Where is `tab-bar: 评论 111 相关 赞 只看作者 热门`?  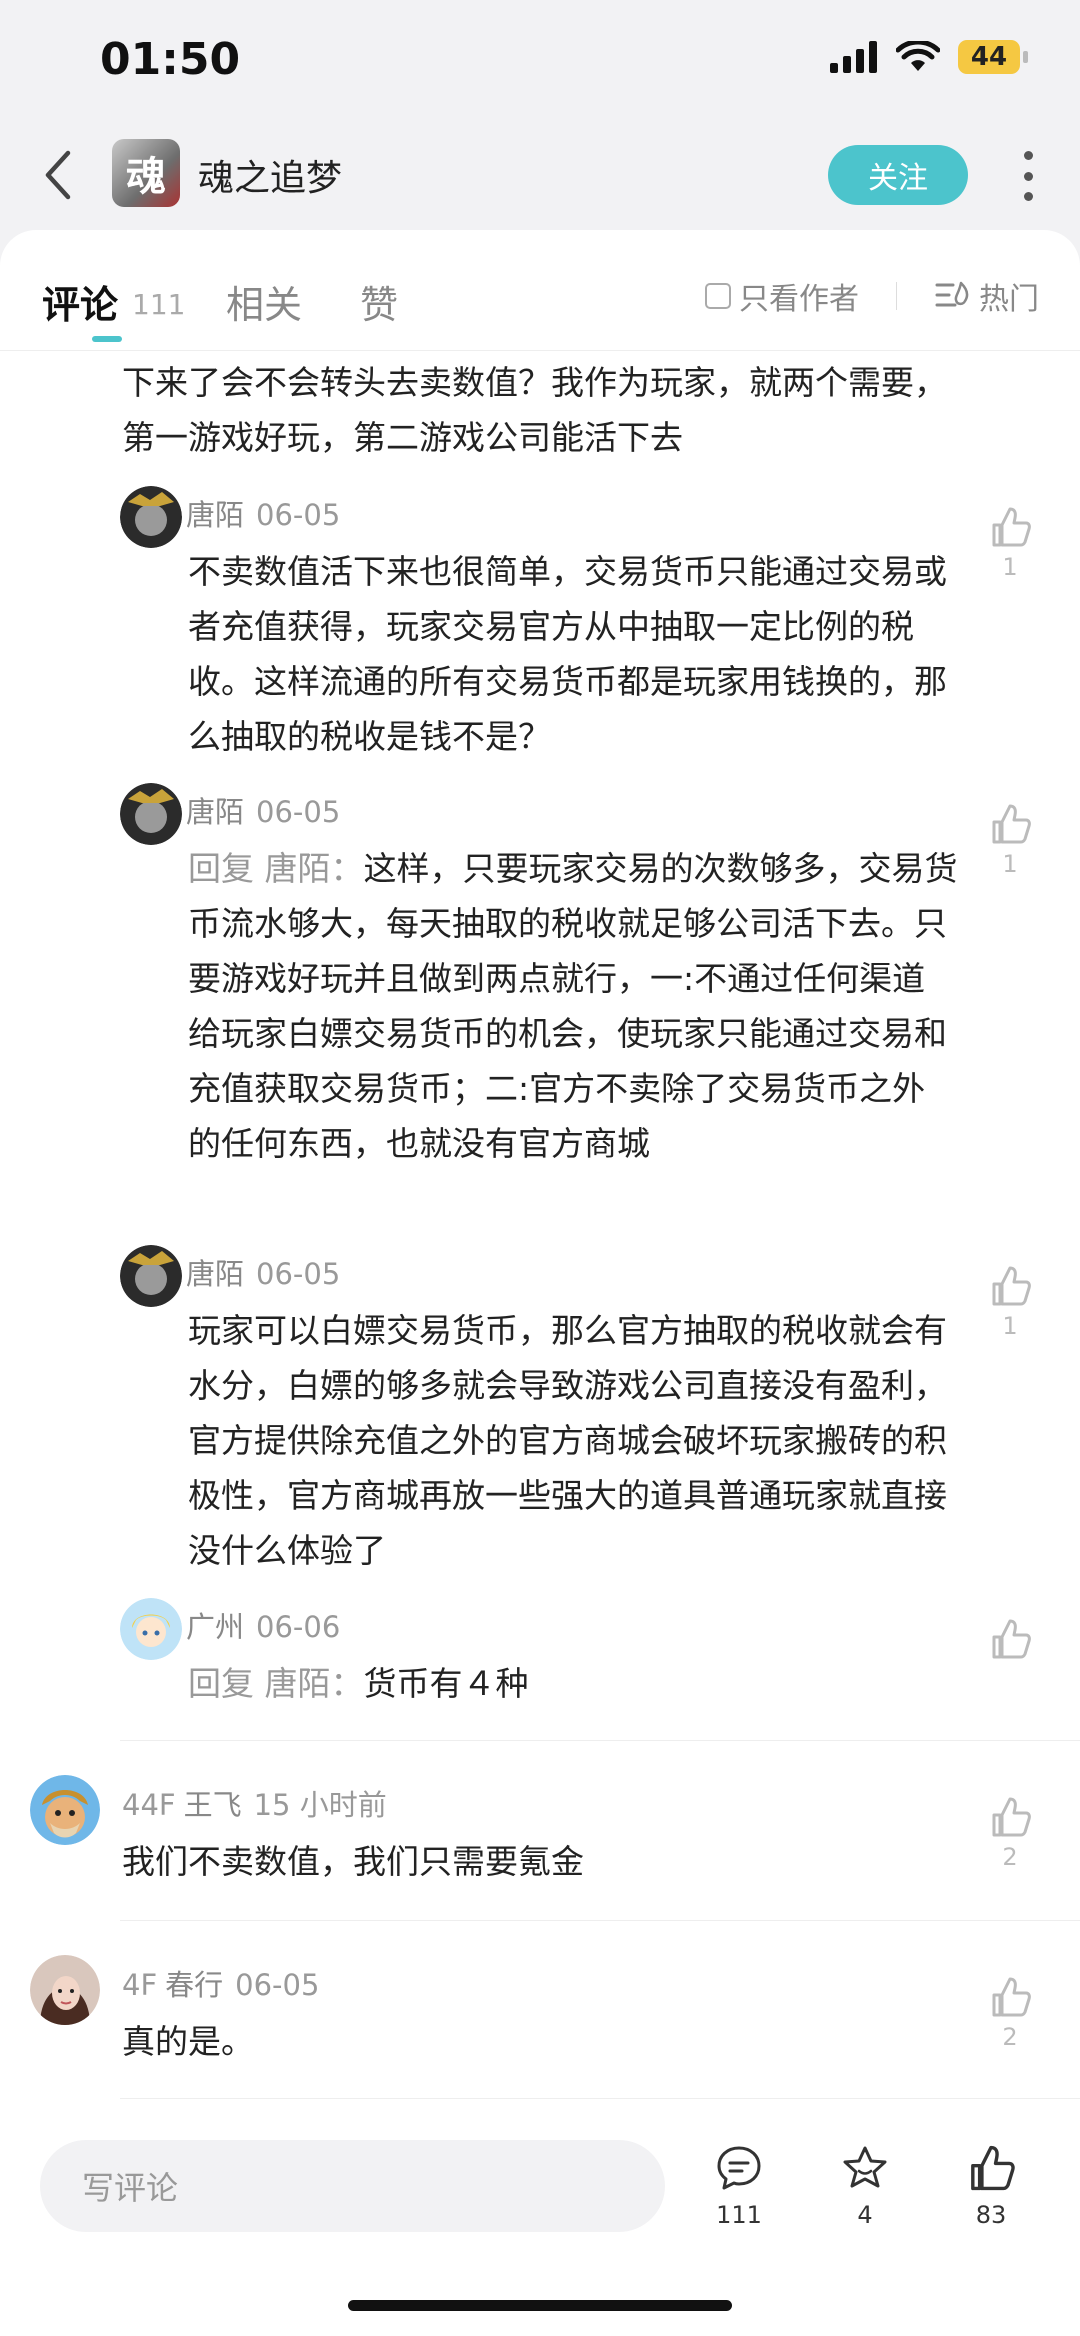 tab-bar: 评论 111 相关 赞 只看作者 热门 is located at coordinates (540, 290).